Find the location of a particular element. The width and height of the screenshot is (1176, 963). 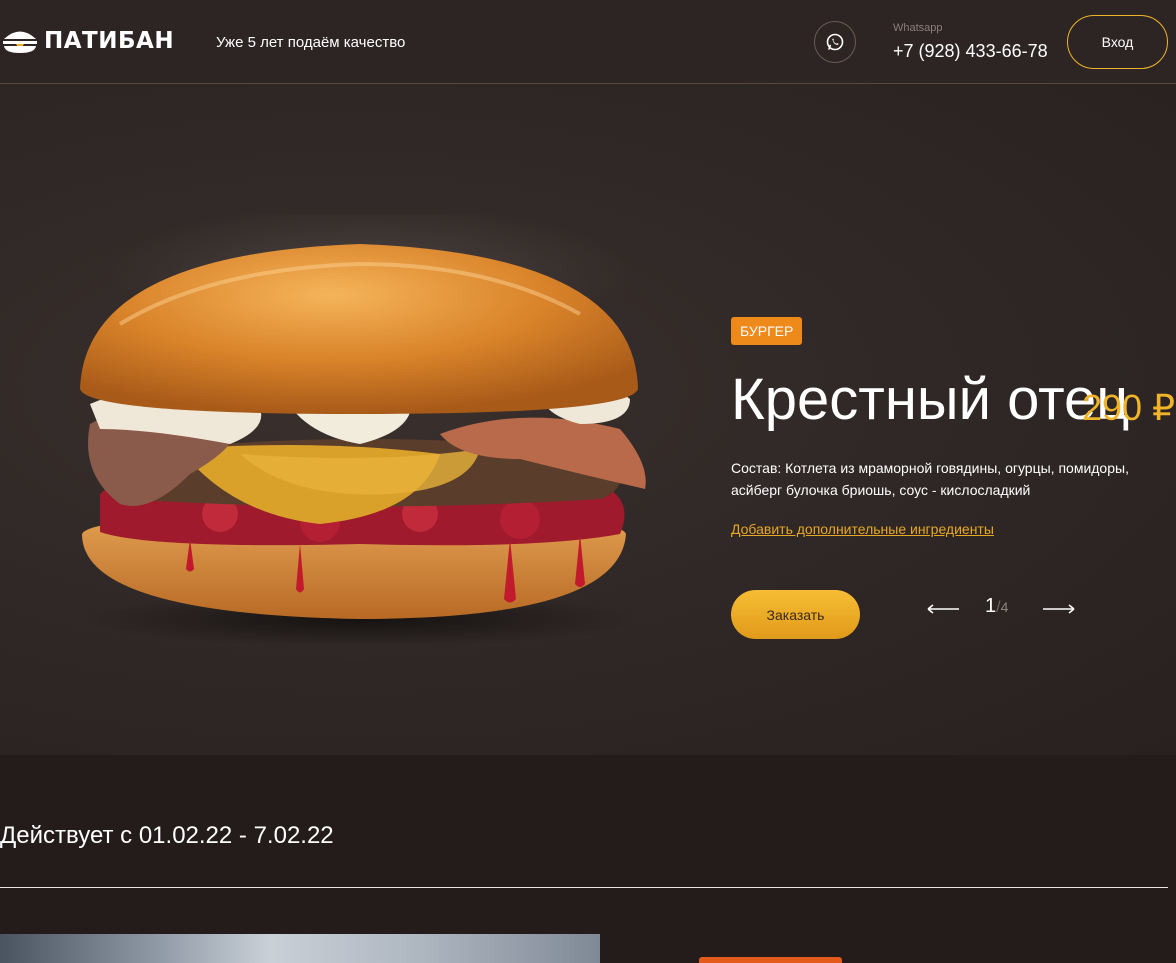

burger-logo-icon is located at coordinates (20, 42).